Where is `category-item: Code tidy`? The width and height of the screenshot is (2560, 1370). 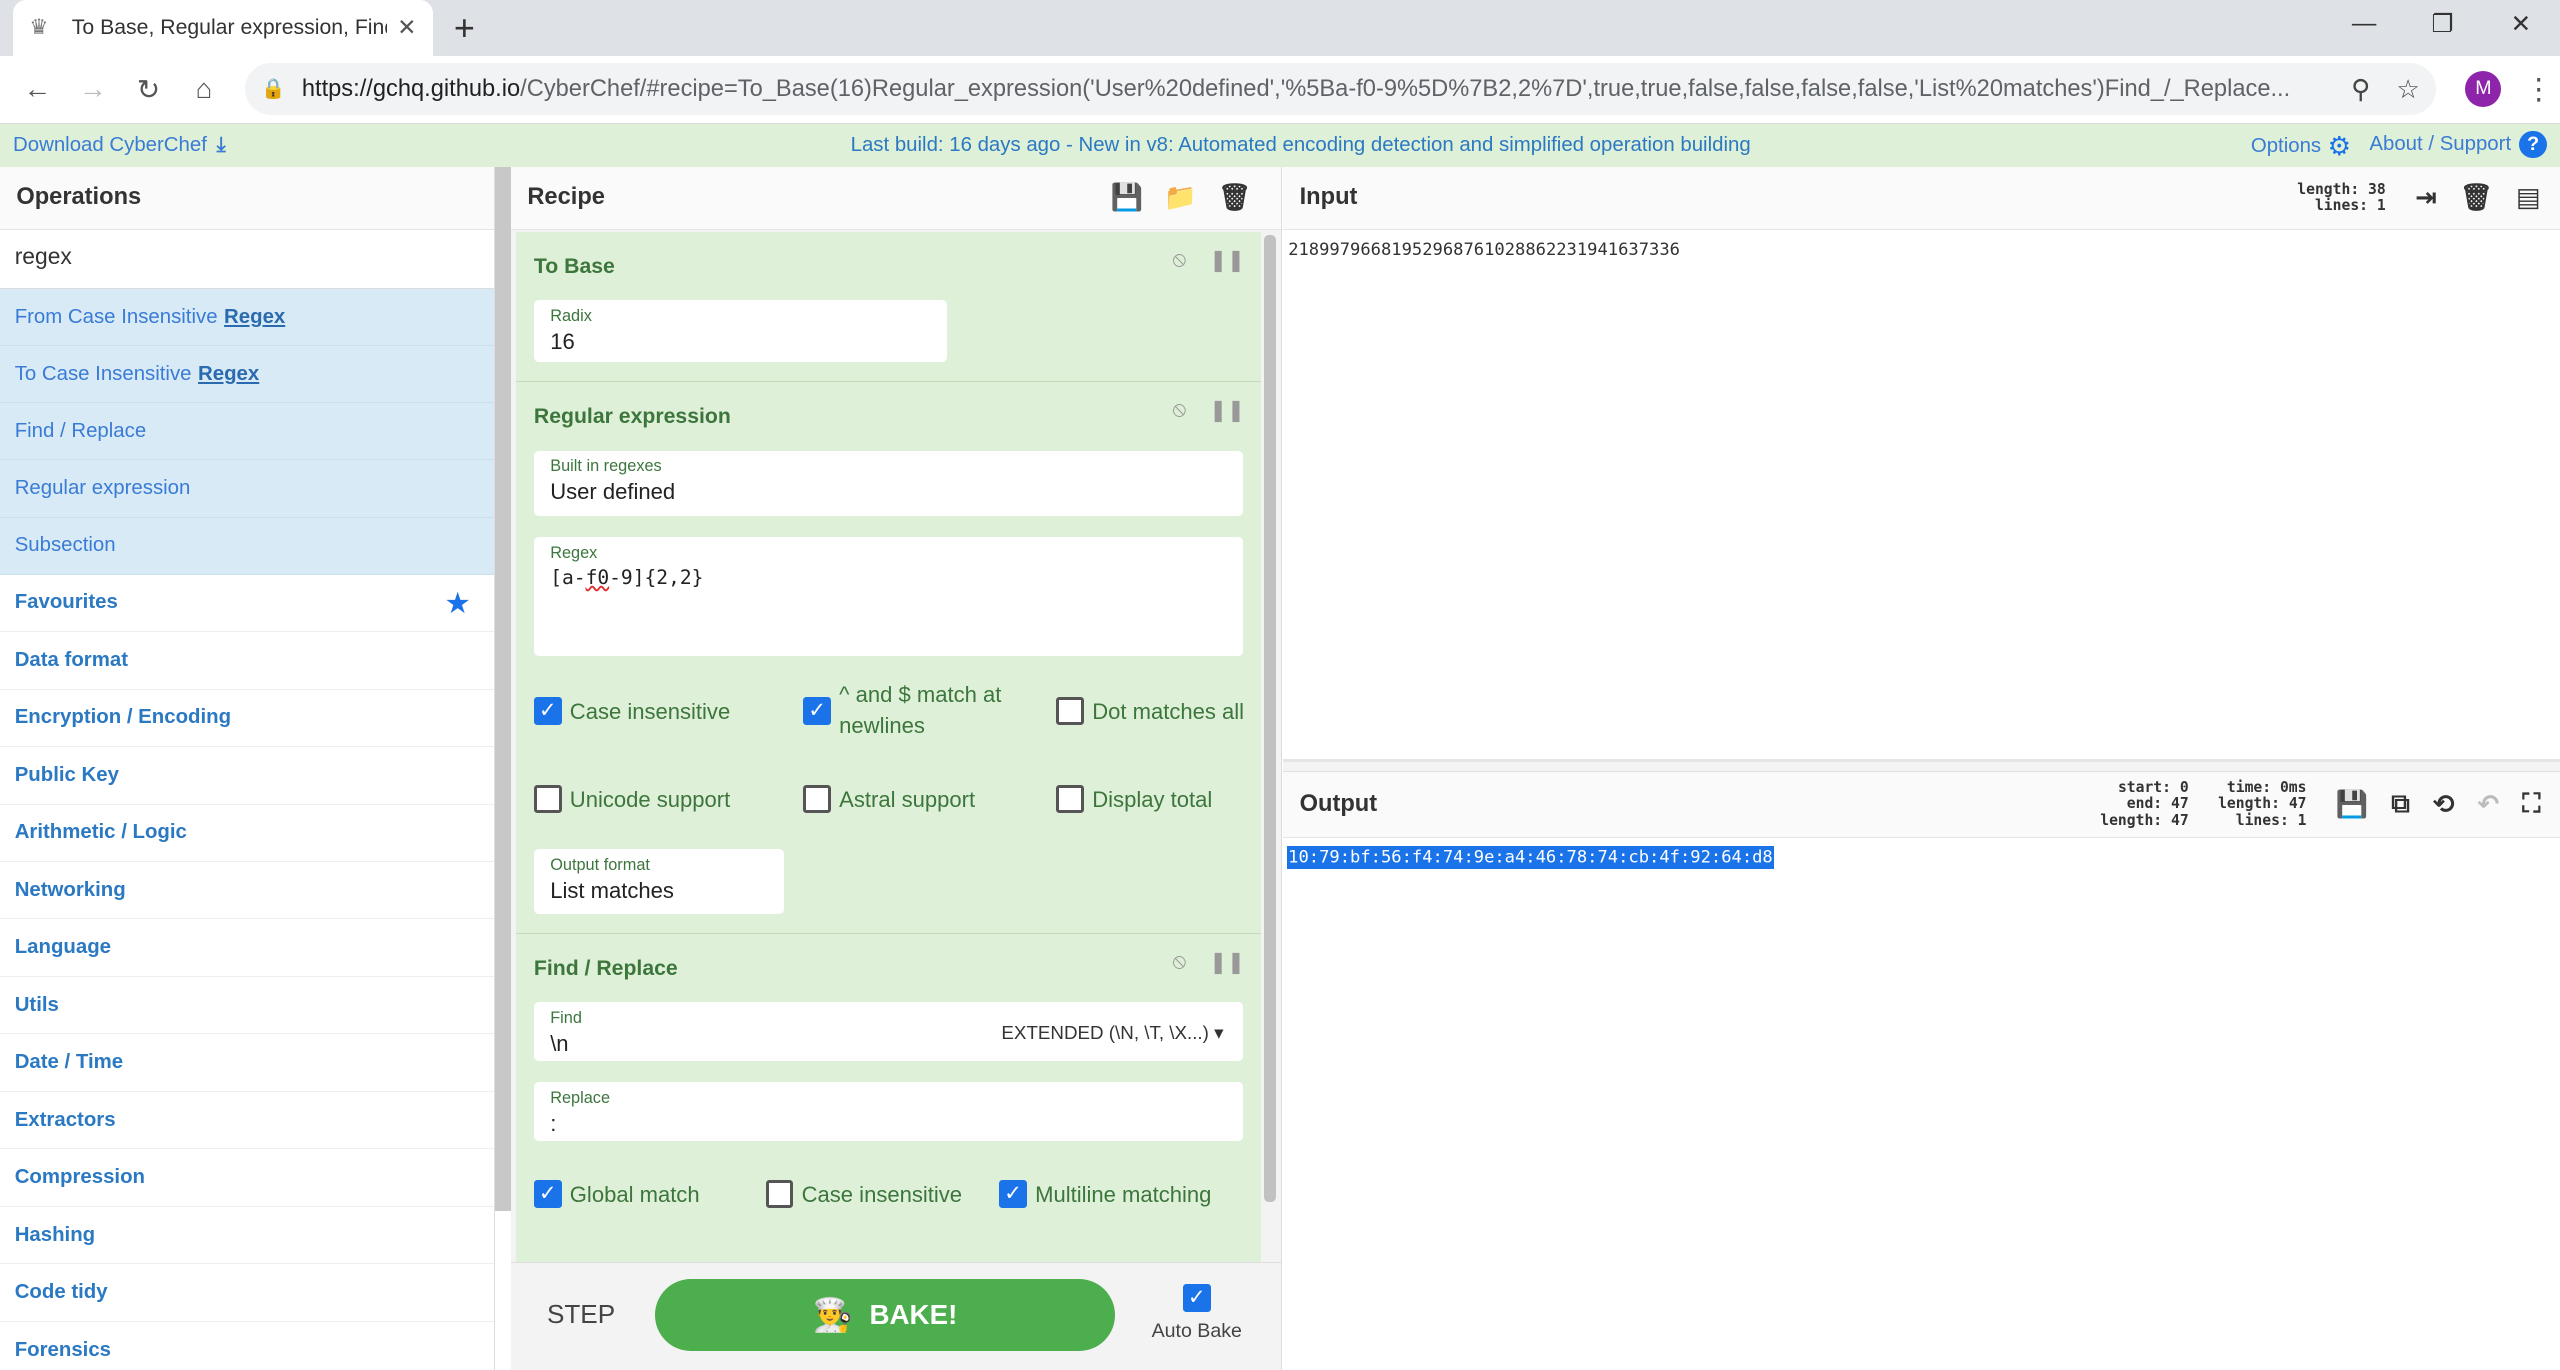
category-item: Code tidy is located at coordinates (247, 1293).